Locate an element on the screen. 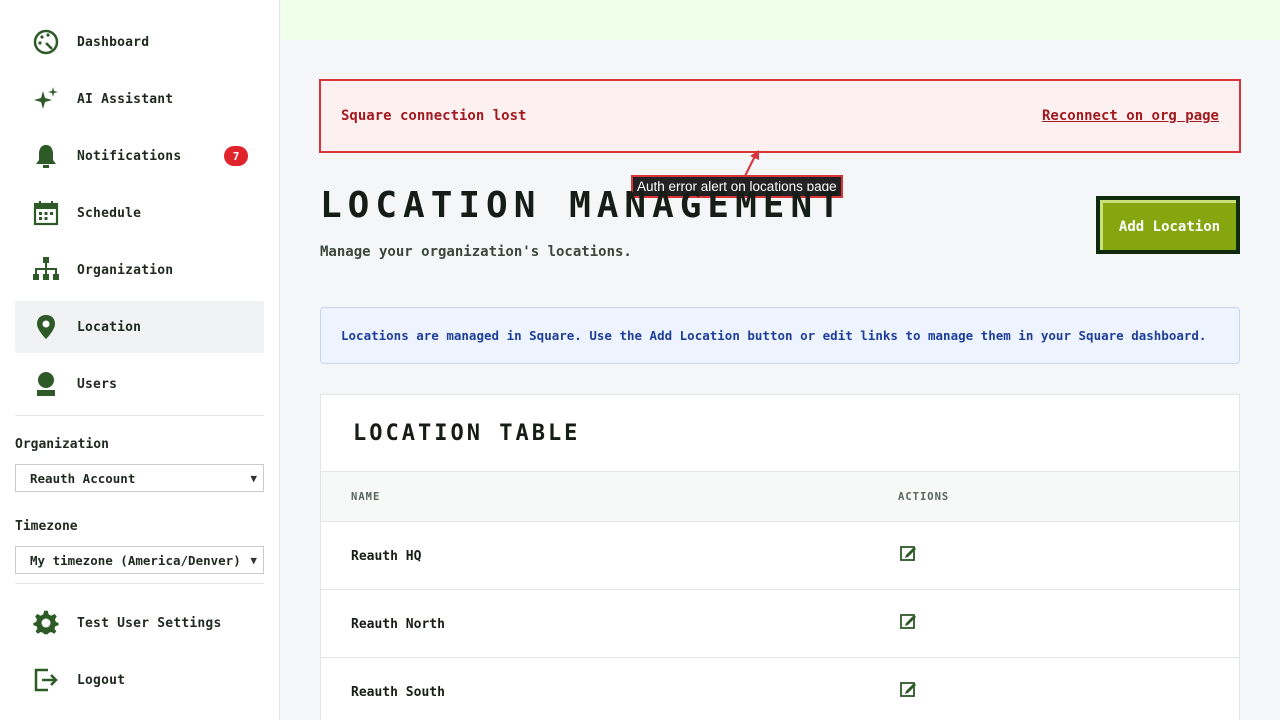  calendar-icon is located at coordinates (46, 213).